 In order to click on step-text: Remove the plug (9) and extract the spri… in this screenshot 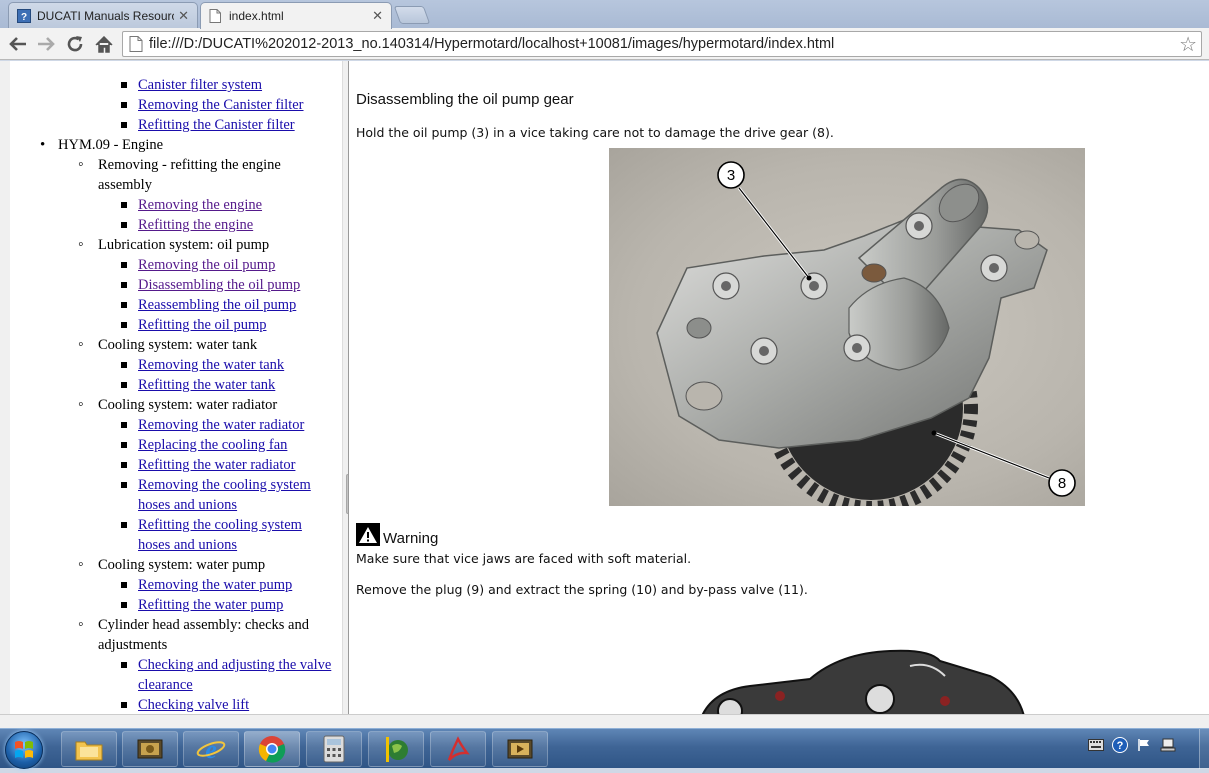, I will do `click(582, 589)`.